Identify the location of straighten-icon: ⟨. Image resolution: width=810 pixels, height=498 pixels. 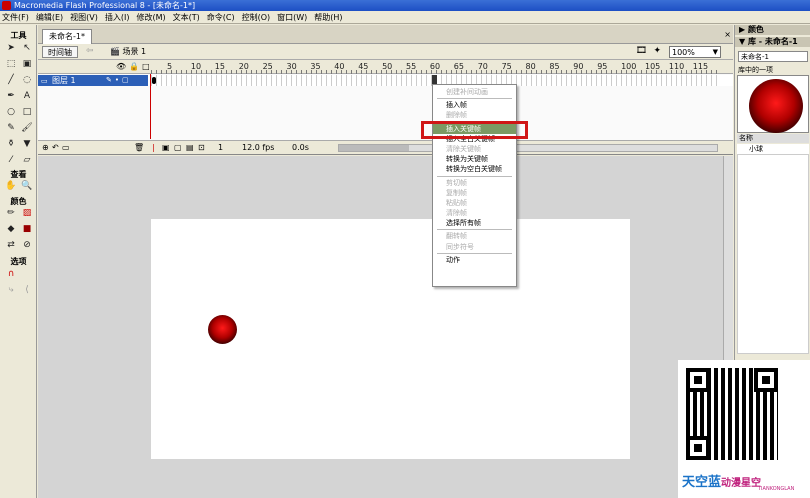
(27, 290).